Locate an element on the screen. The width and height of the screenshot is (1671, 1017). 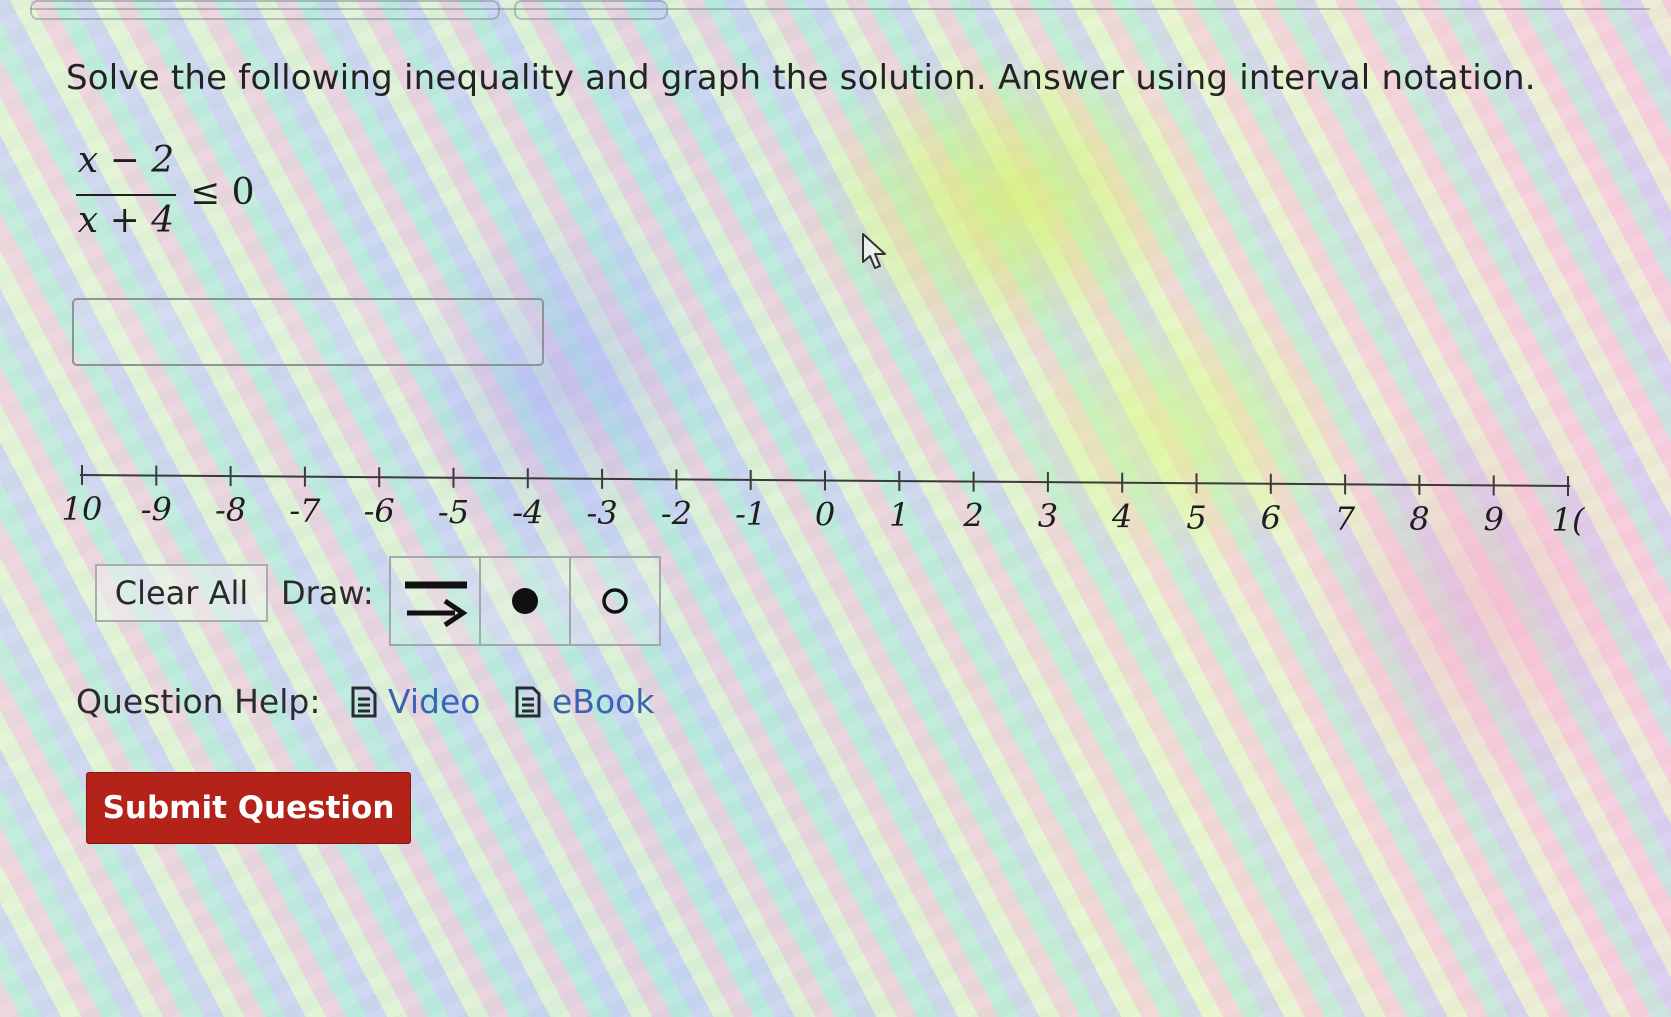
answer-input is located at coordinates (308, 332).